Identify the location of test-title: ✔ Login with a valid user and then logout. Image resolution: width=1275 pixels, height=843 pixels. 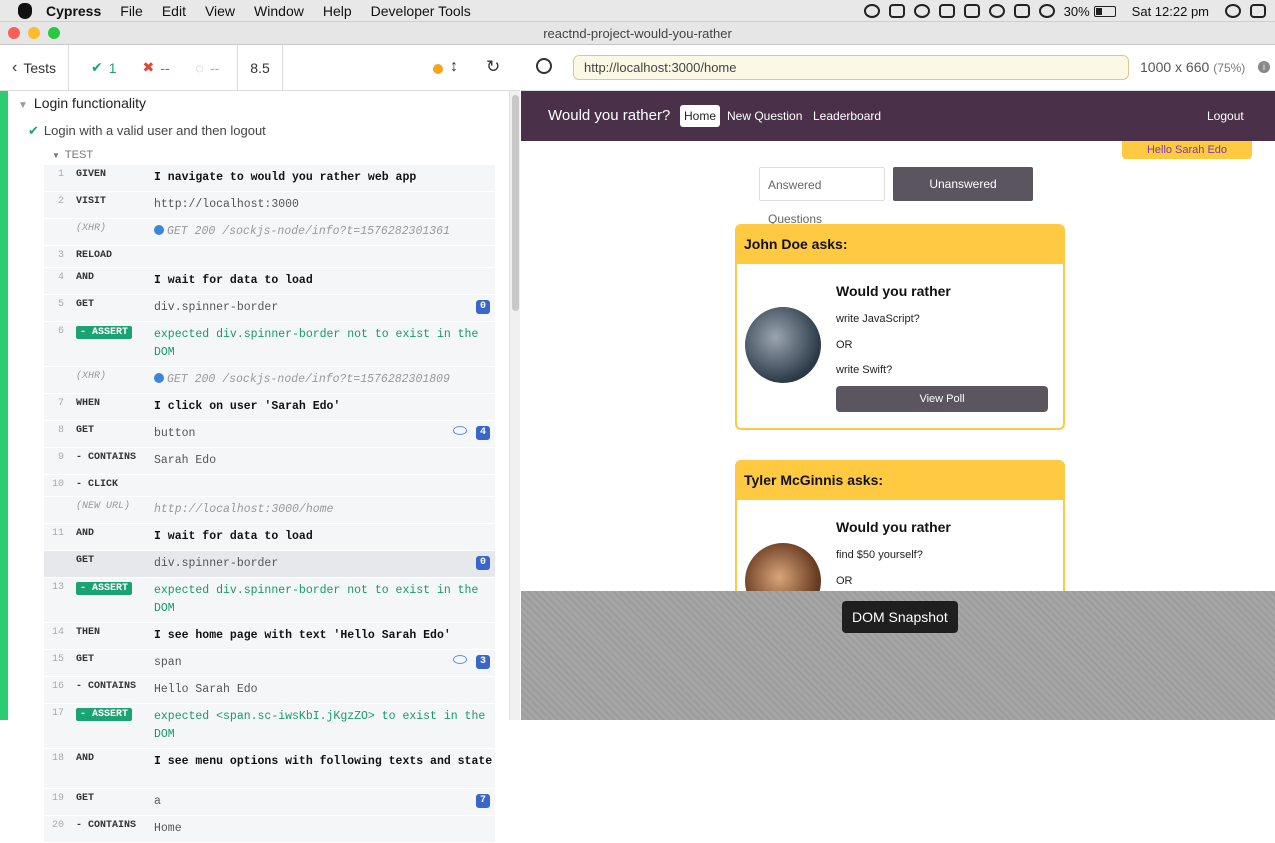
(147, 131).